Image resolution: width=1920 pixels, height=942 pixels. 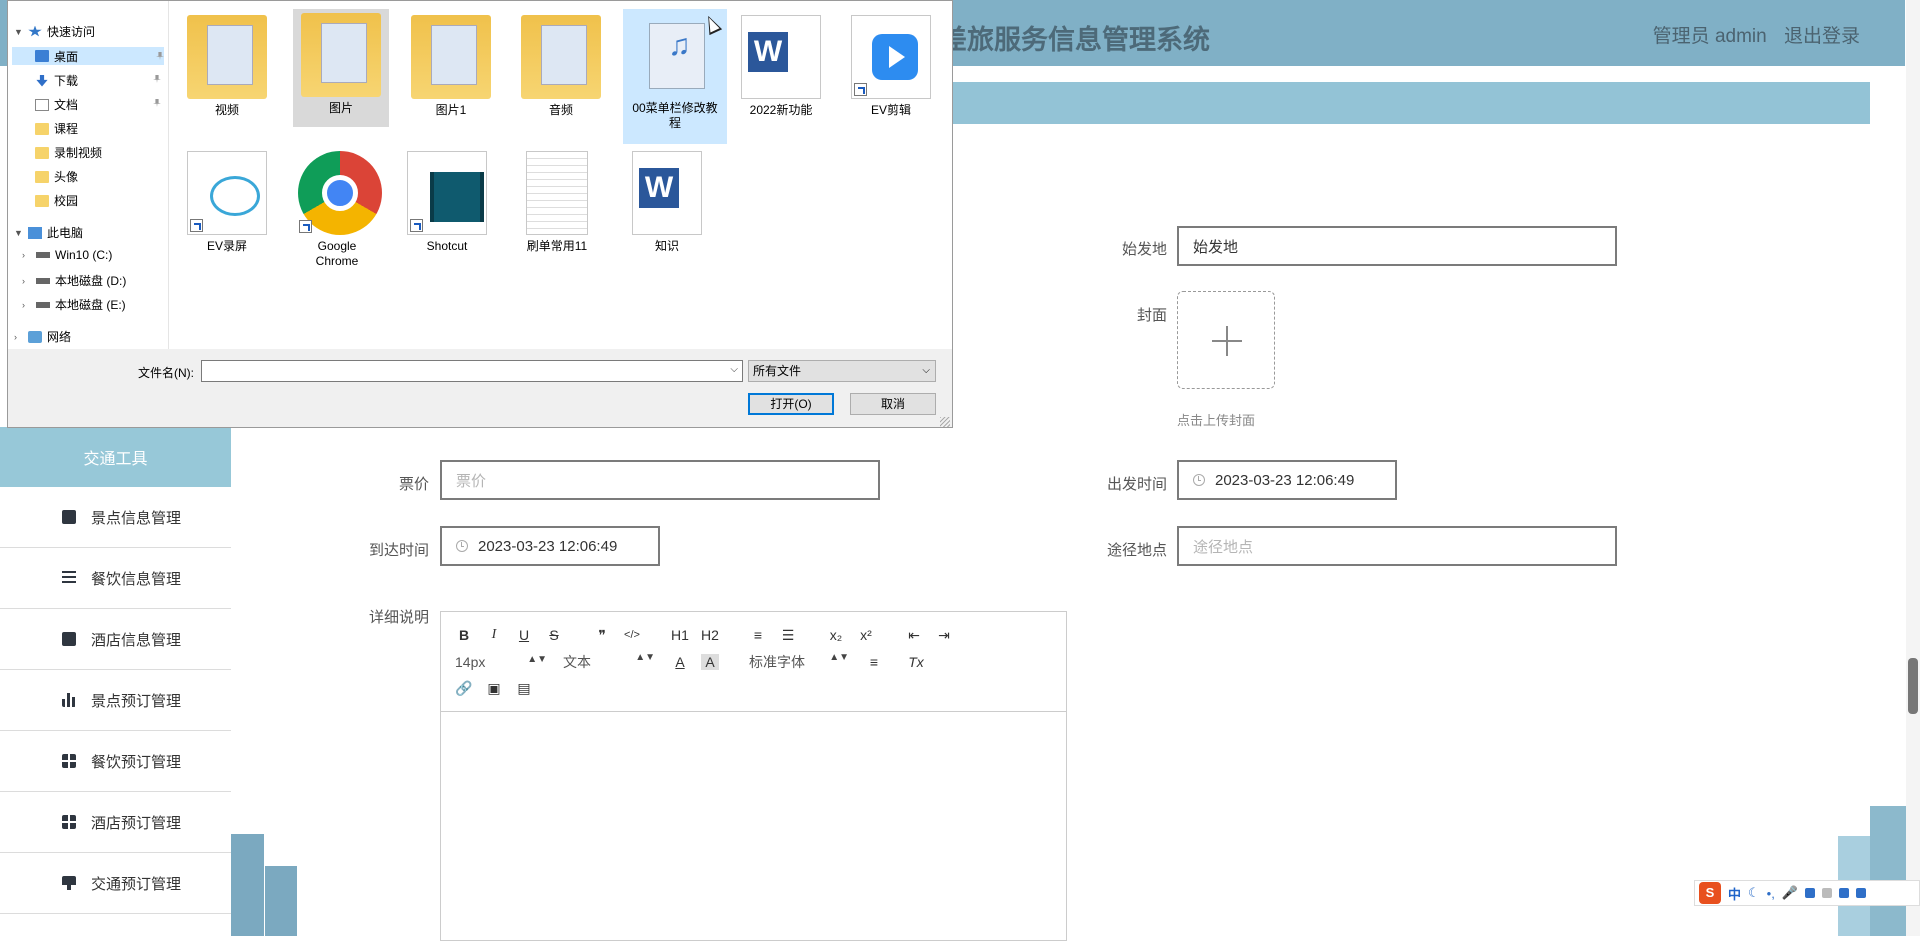 I want to click on price-input: 票价, so click(x=660, y=480).